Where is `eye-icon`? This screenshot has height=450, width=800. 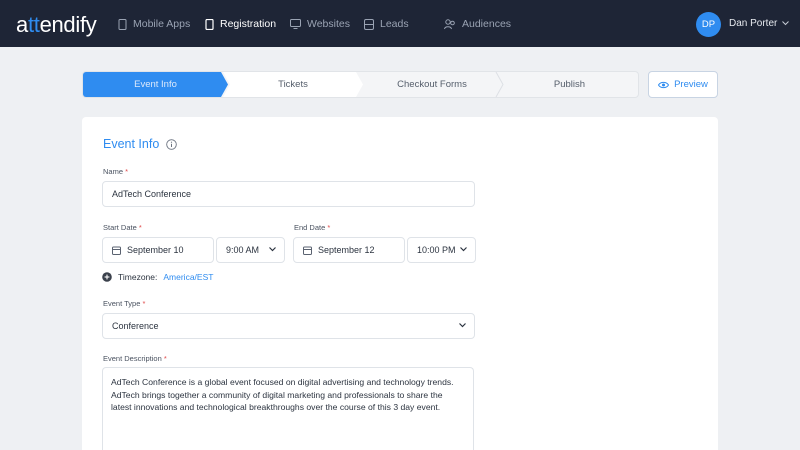
eye-icon is located at coordinates (664, 84).